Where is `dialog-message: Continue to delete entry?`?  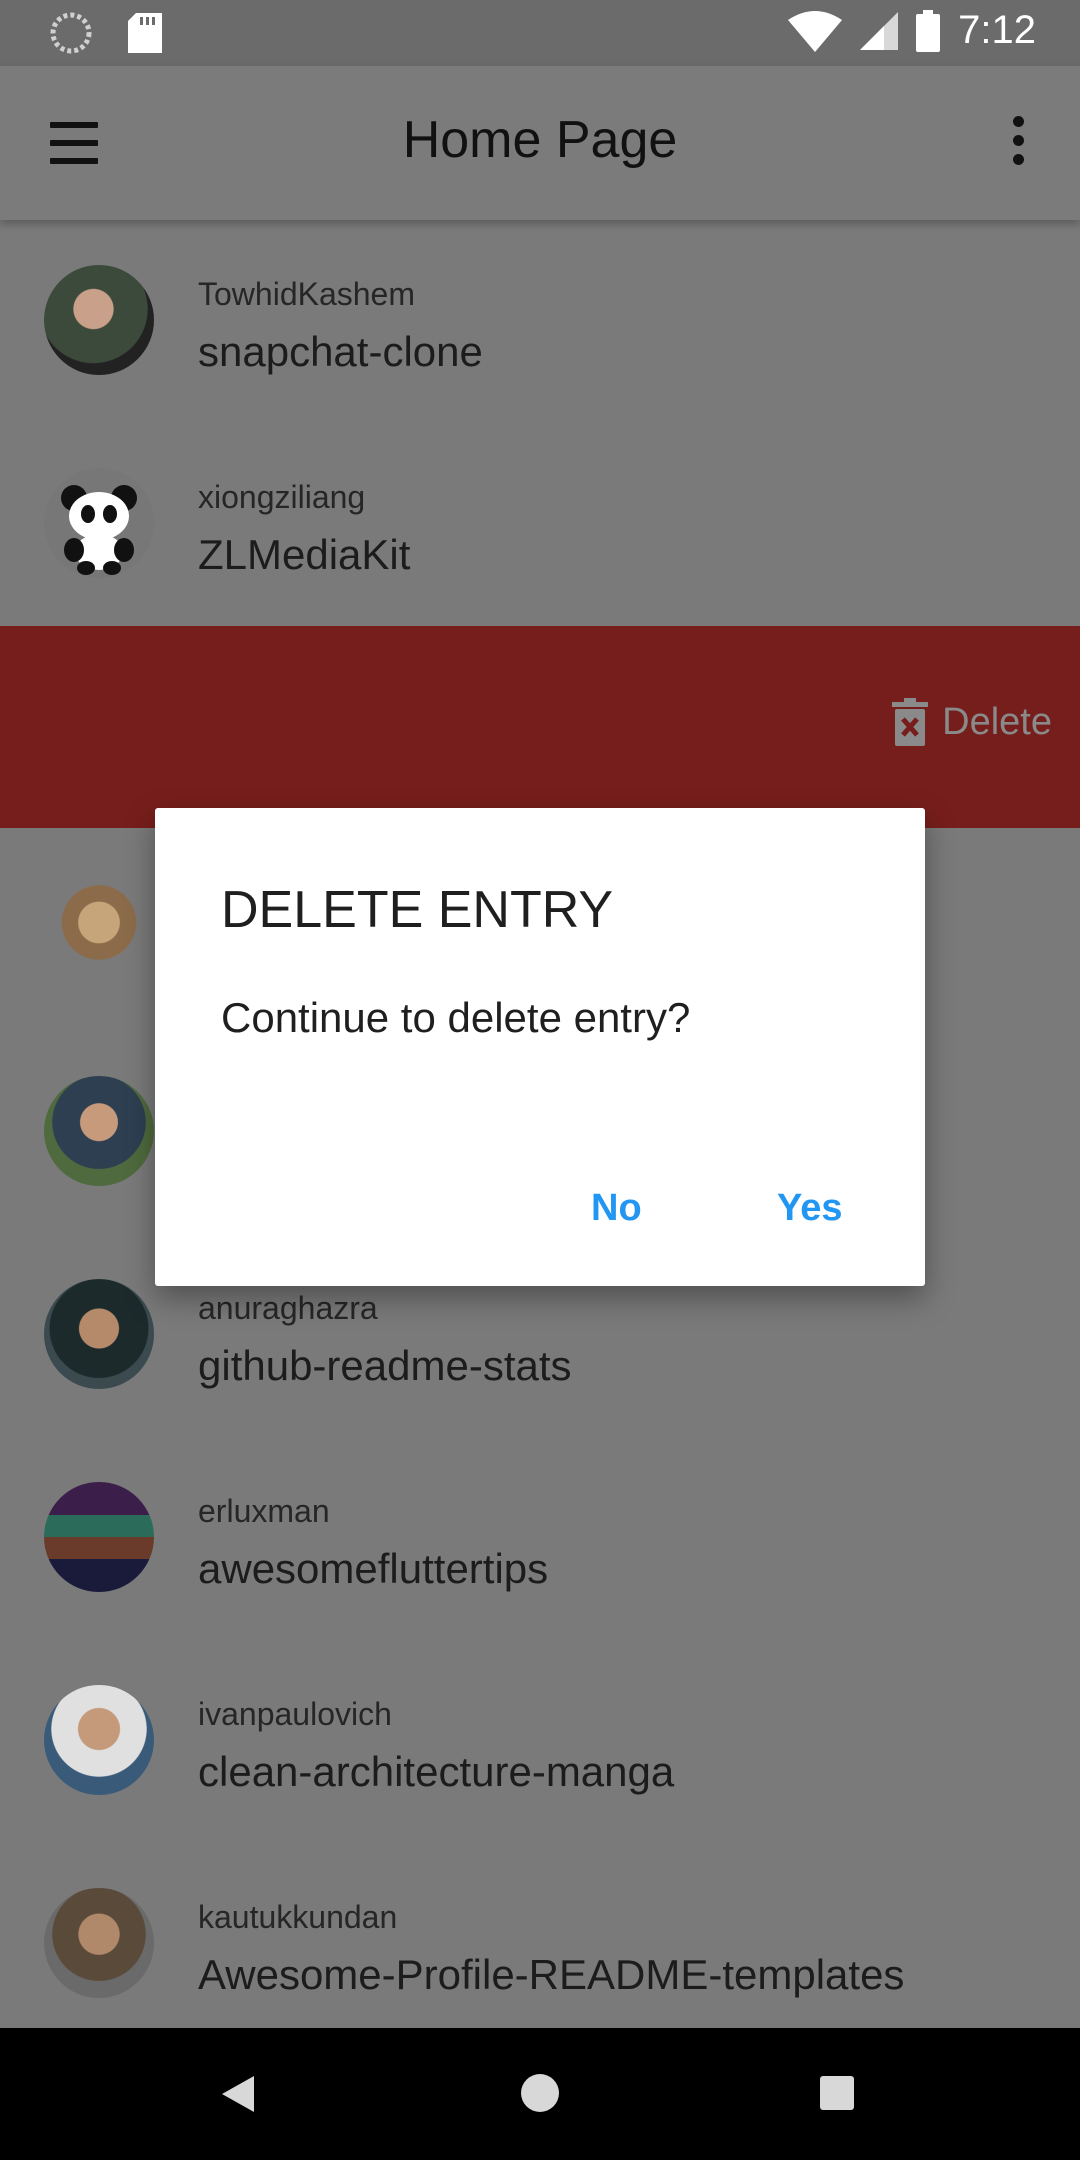 dialog-message: Continue to delete entry? is located at coordinates (456, 1017).